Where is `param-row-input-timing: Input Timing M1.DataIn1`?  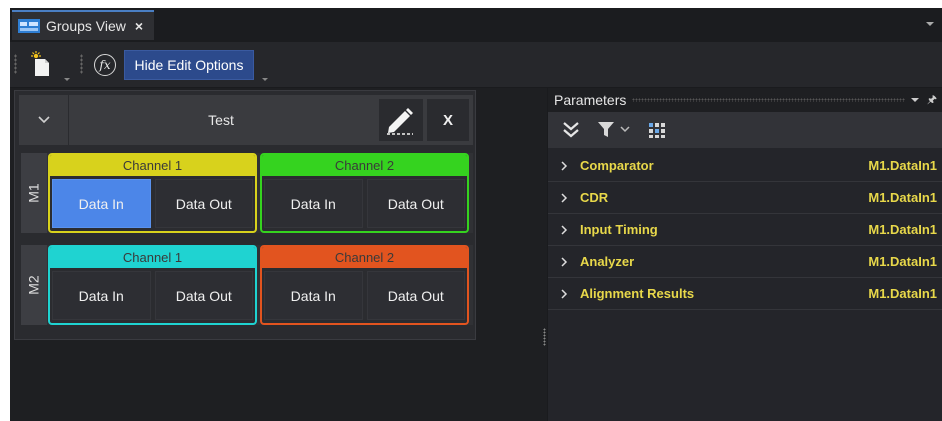
param-row-input-timing: Input Timing M1.DataIn1 is located at coordinates (745, 230).